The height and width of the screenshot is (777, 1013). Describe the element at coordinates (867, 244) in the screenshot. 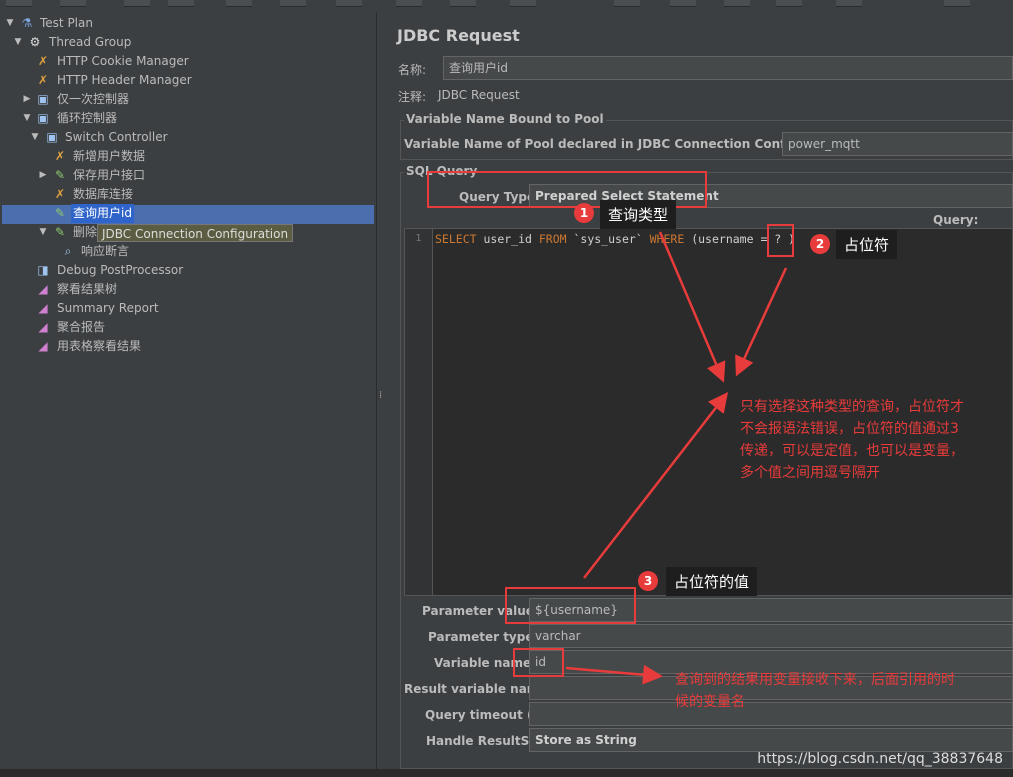

I see `annotation-callout: 占位符` at that location.